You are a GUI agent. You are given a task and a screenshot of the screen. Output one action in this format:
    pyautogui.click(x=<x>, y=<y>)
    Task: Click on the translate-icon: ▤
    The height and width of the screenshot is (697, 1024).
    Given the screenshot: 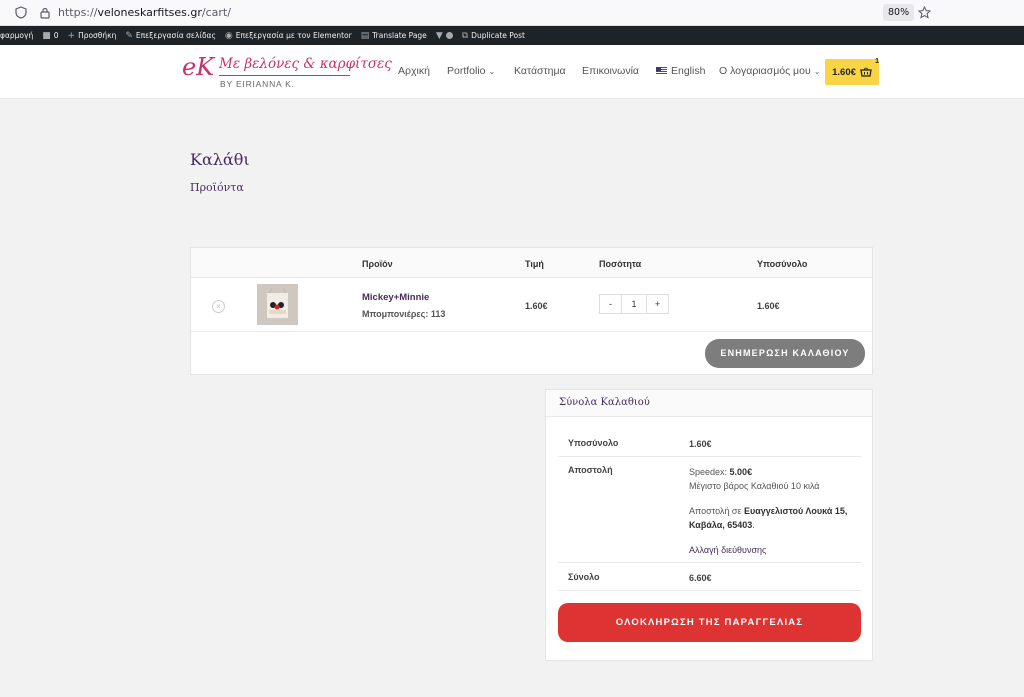 What is the action you would take?
    pyautogui.click(x=365, y=35)
    